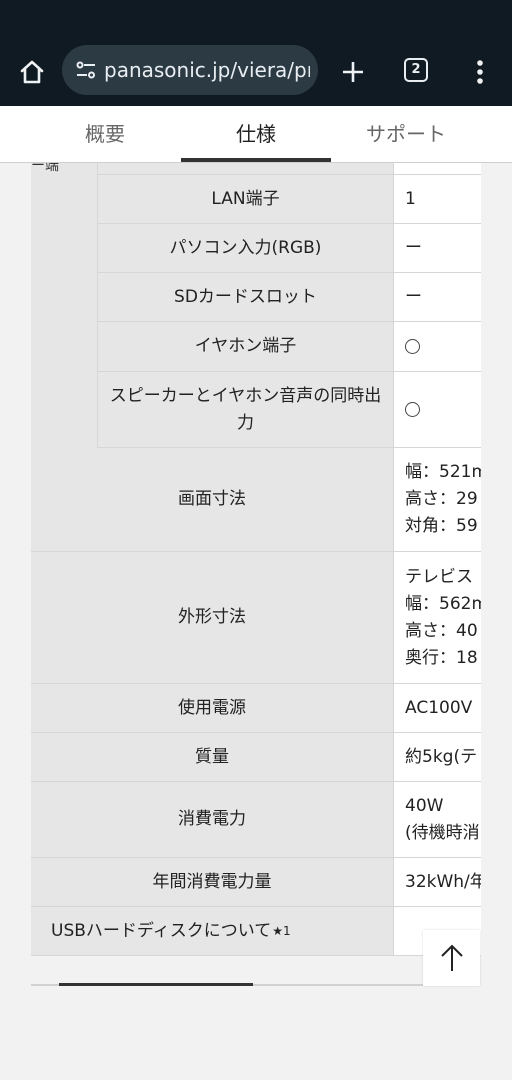  I want to click on group-label: ー端, so click(45, 168).